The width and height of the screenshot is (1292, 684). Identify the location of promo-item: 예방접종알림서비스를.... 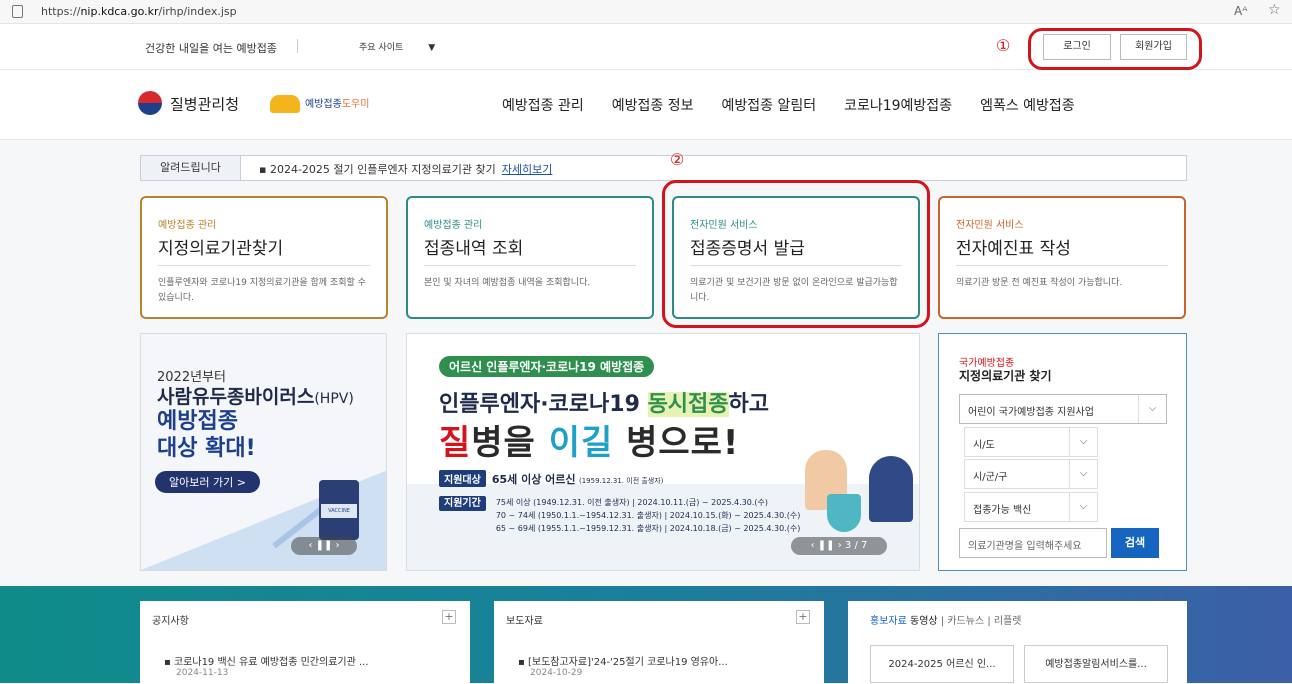
(1096, 664).